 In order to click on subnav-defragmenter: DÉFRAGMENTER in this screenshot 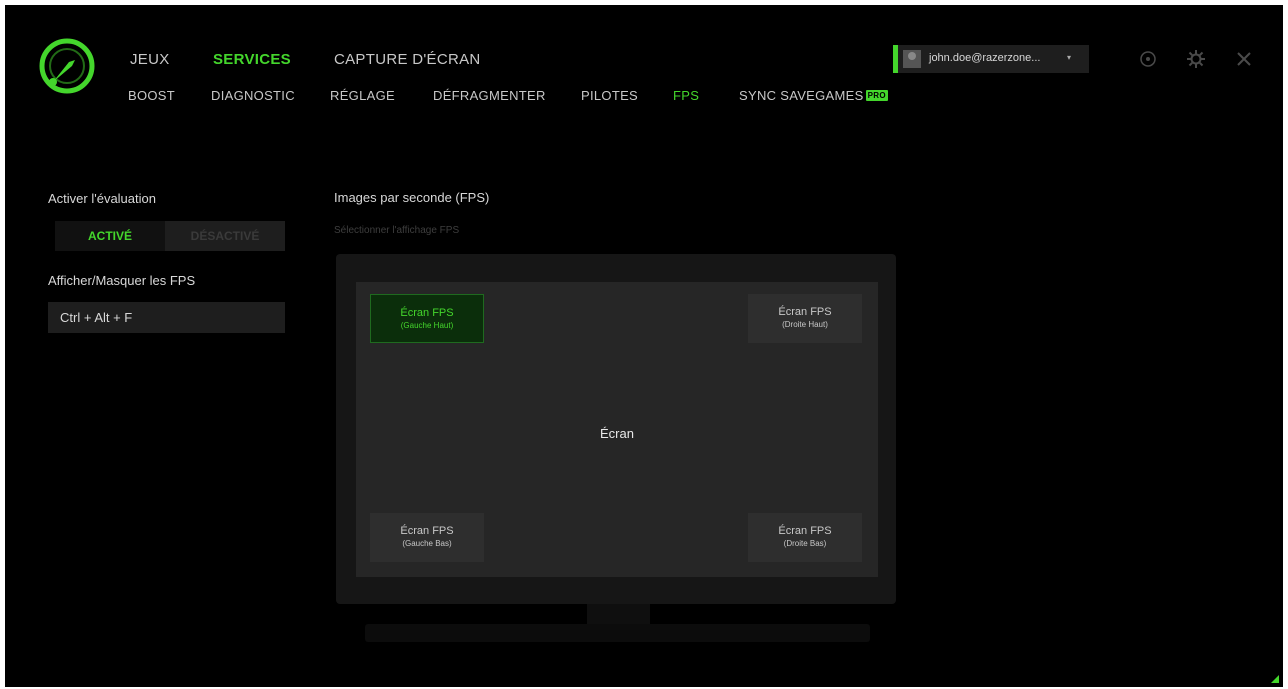, I will do `click(489, 95)`.